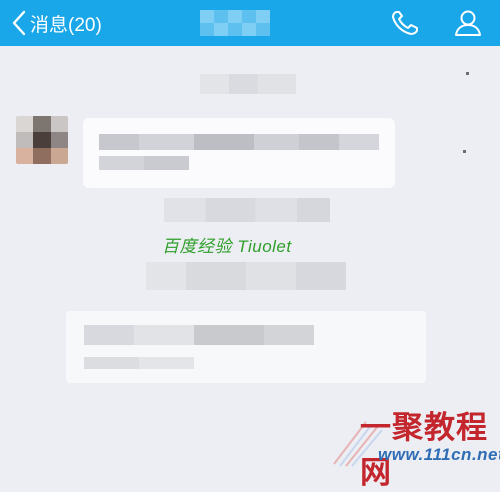 This screenshot has width=500, height=492. I want to click on card-subtitle-blurred, so click(139, 363).